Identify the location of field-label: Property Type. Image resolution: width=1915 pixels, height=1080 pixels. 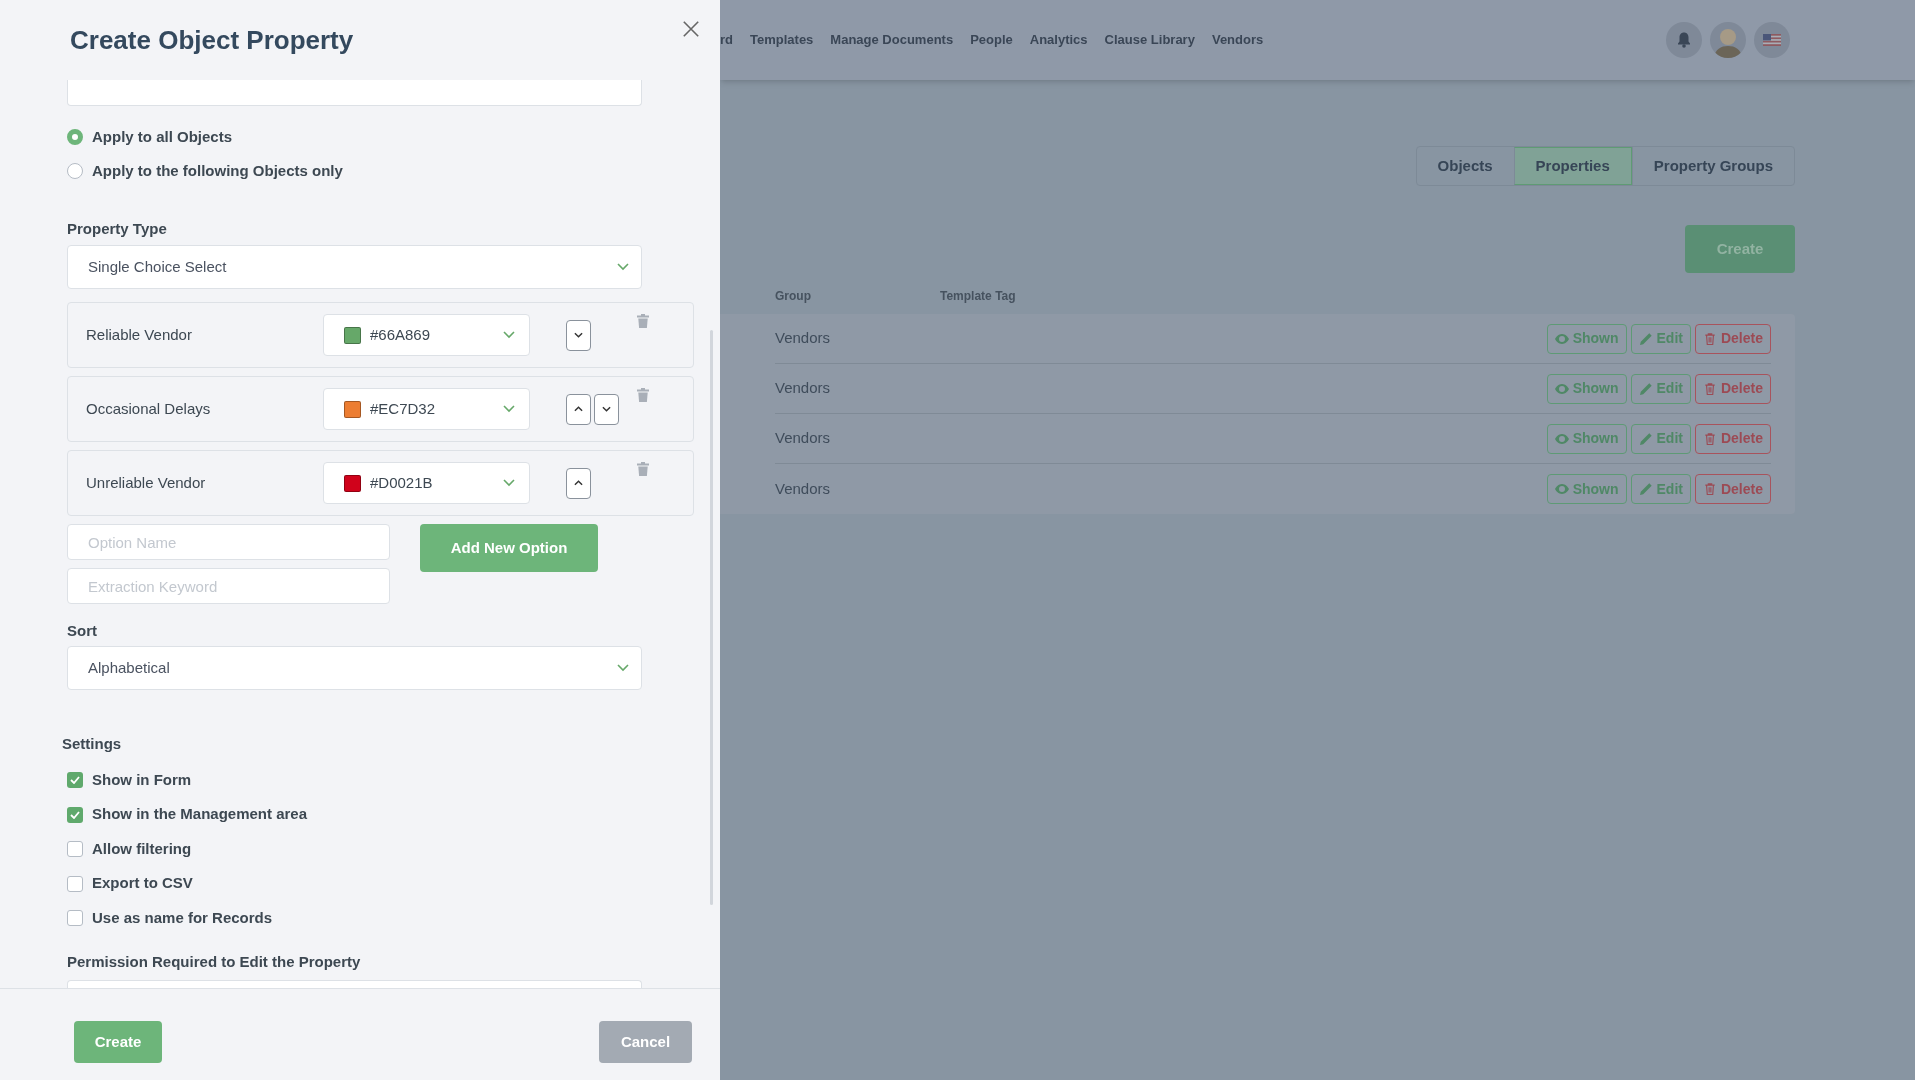
(117, 229).